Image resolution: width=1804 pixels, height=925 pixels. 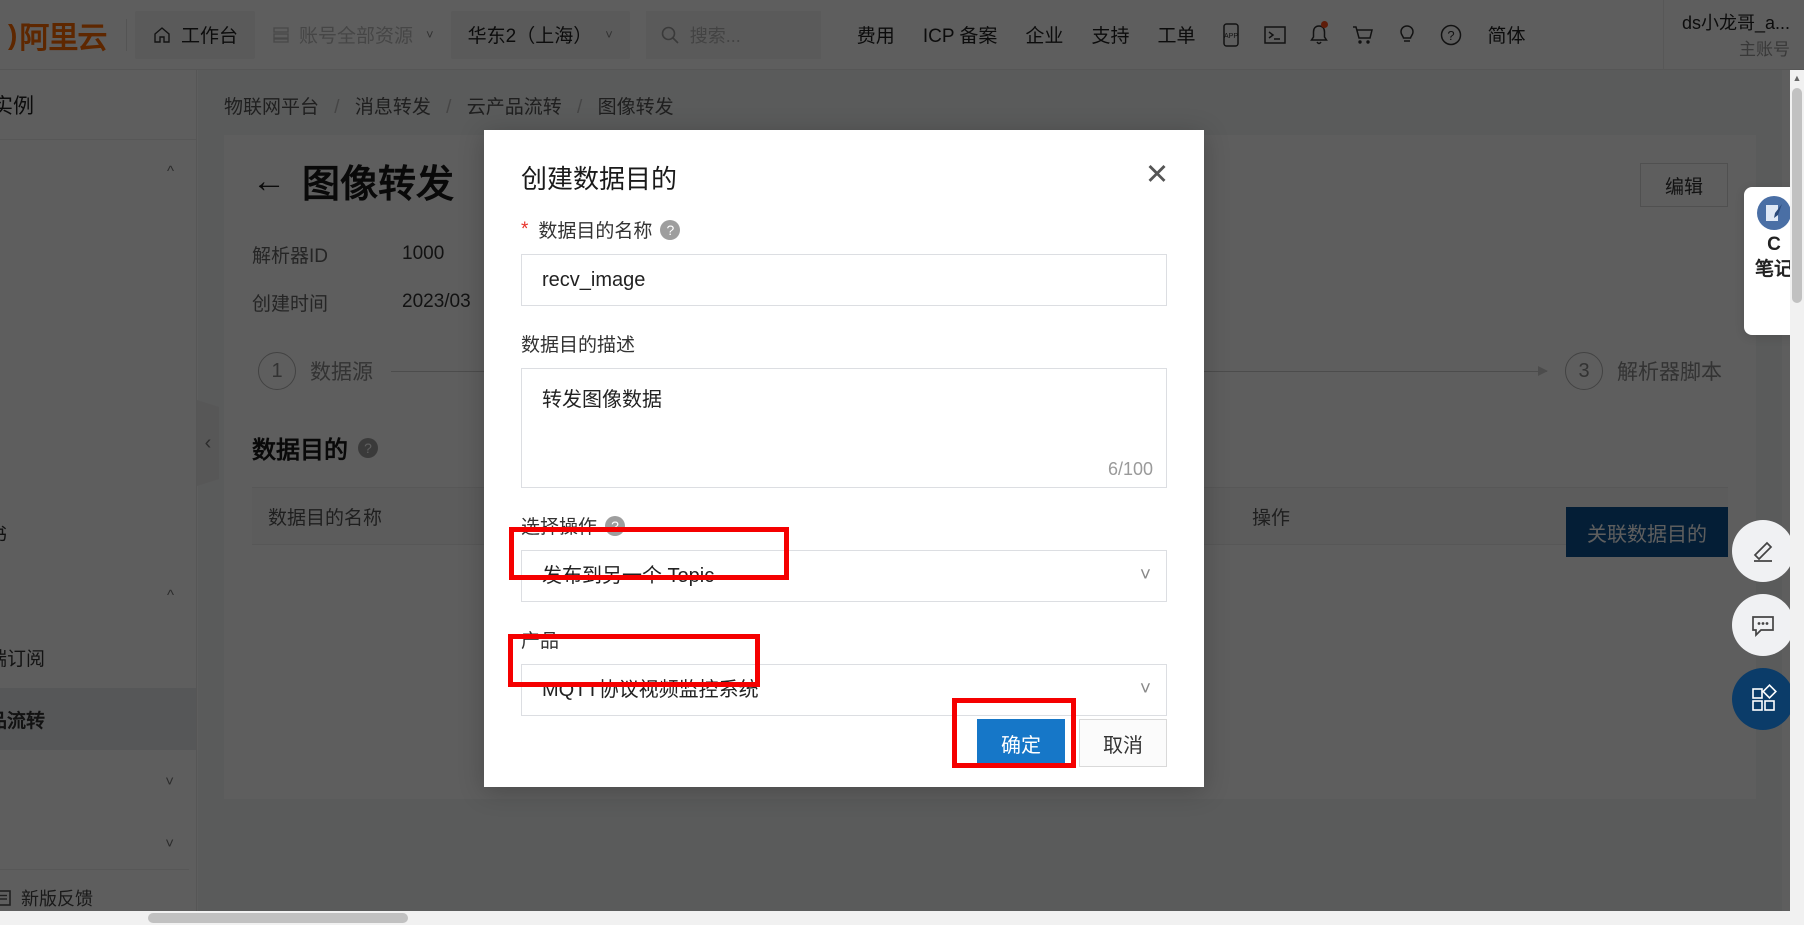 What do you see at coordinates (670, 229) in the screenshot?
I see `help-icon-name: ?` at bounding box center [670, 229].